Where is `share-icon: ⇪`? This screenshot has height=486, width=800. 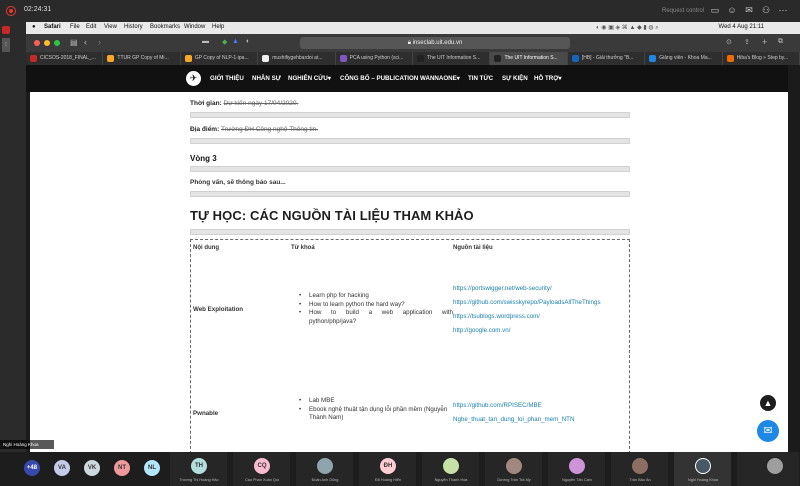 share-icon: ⇪ is located at coordinates (747, 42).